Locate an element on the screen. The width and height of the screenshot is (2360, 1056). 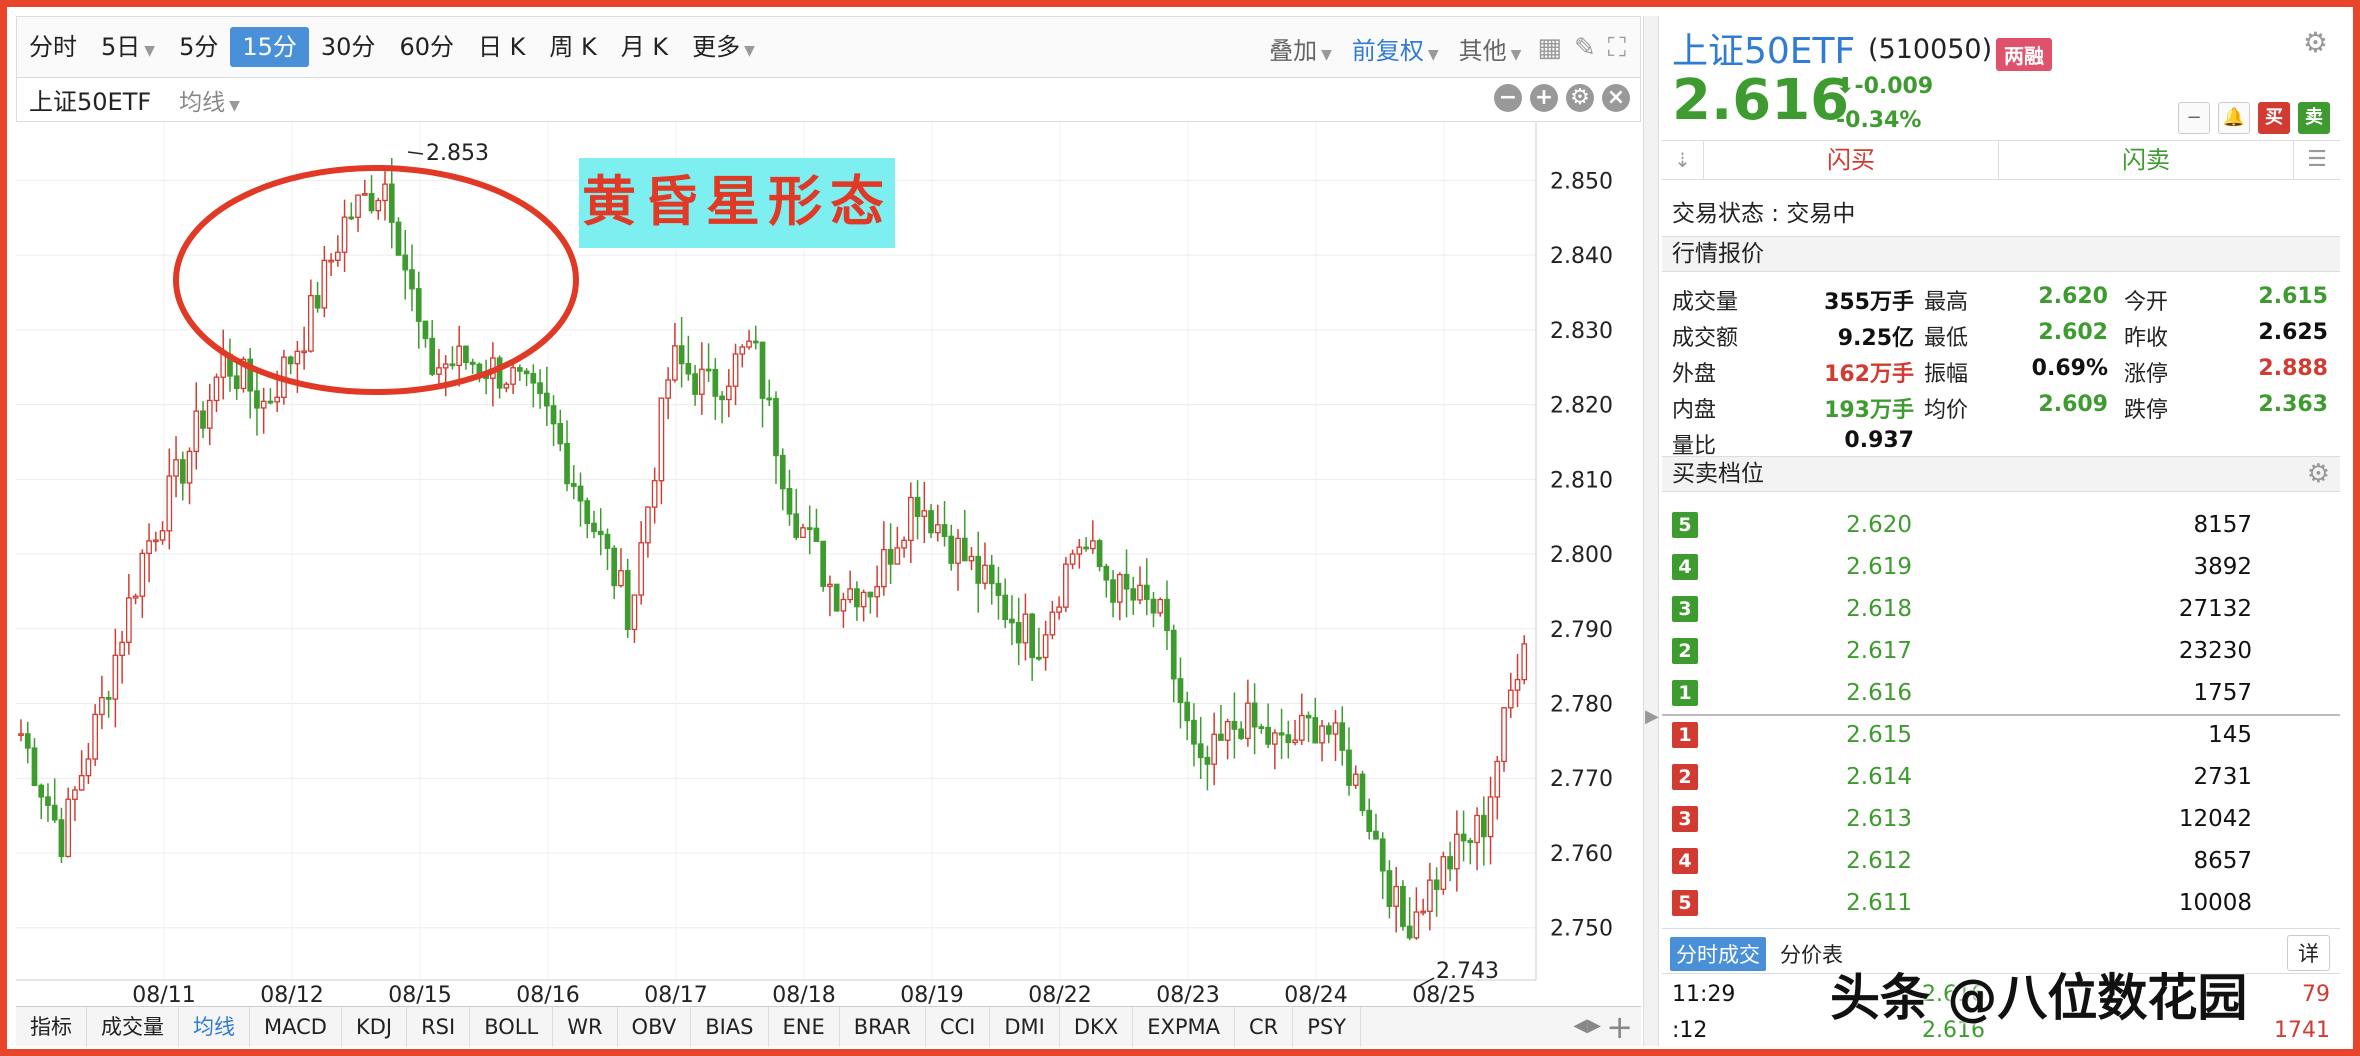
add-indicator-icon: + is located at coordinates (1619, 1027).